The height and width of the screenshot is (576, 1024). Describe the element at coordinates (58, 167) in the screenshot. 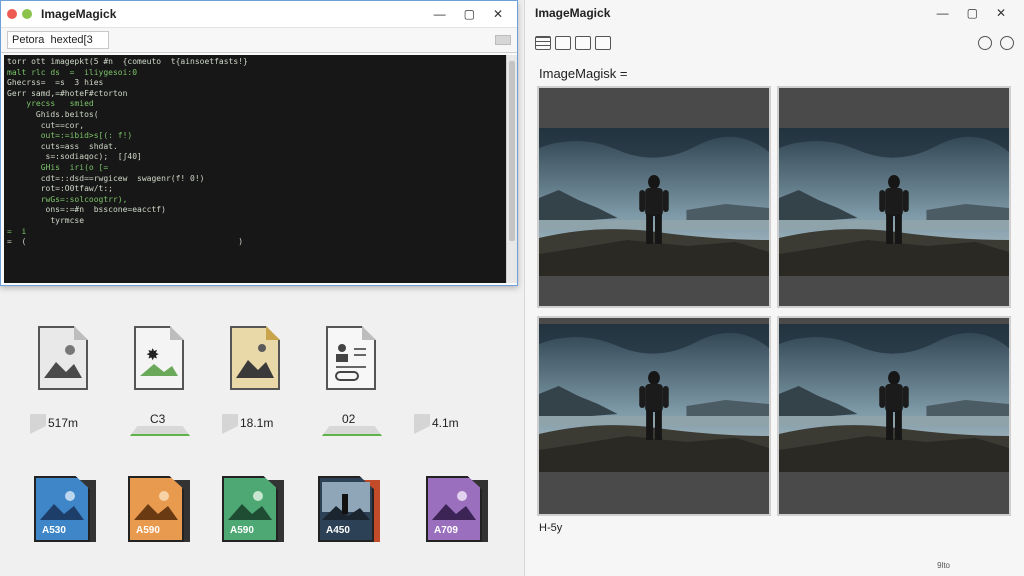

I see `terminal-line: GHis iri(o [=` at that location.